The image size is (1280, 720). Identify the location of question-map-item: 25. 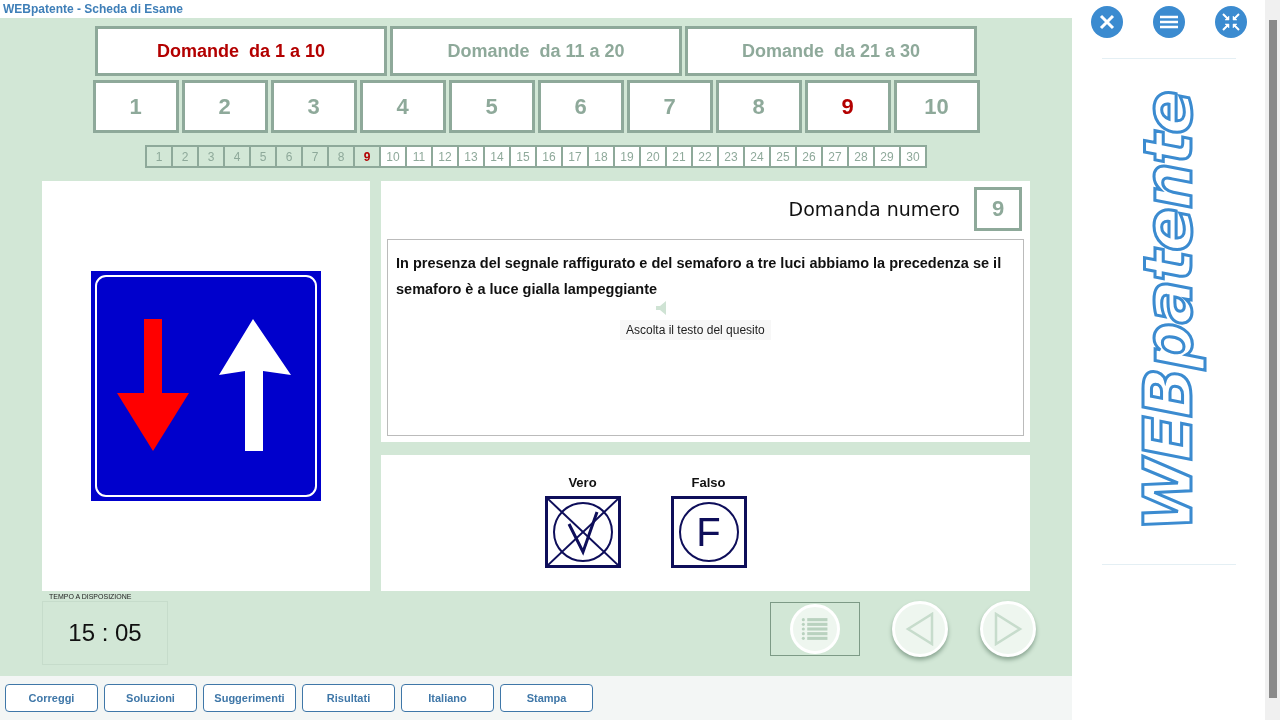
(783, 156).